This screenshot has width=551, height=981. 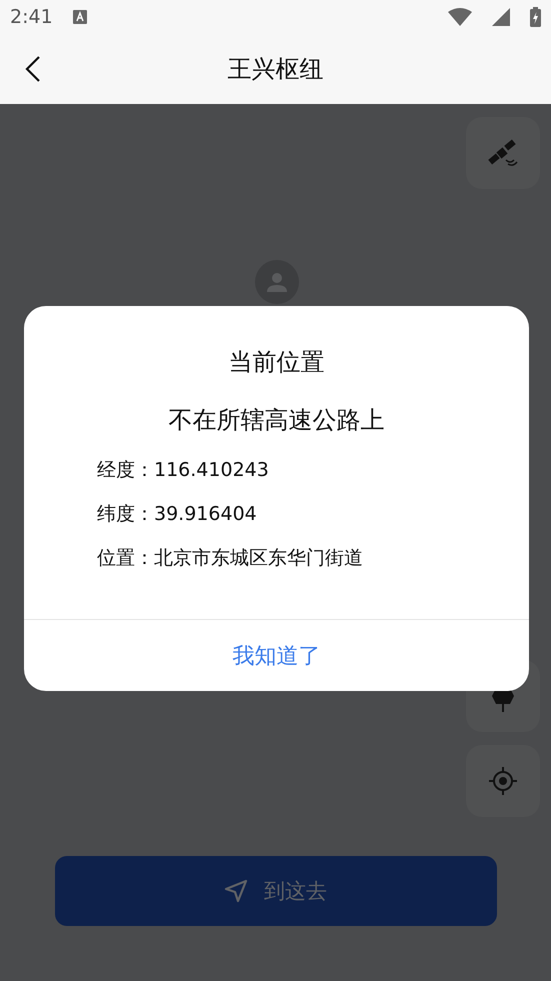 I want to click on wifi-icon, so click(x=460, y=17).